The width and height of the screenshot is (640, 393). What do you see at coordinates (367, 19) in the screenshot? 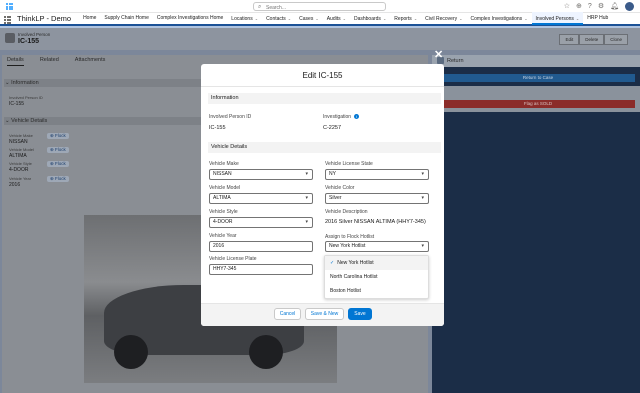
I see `nav-item-label: Dashboards` at bounding box center [367, 19].